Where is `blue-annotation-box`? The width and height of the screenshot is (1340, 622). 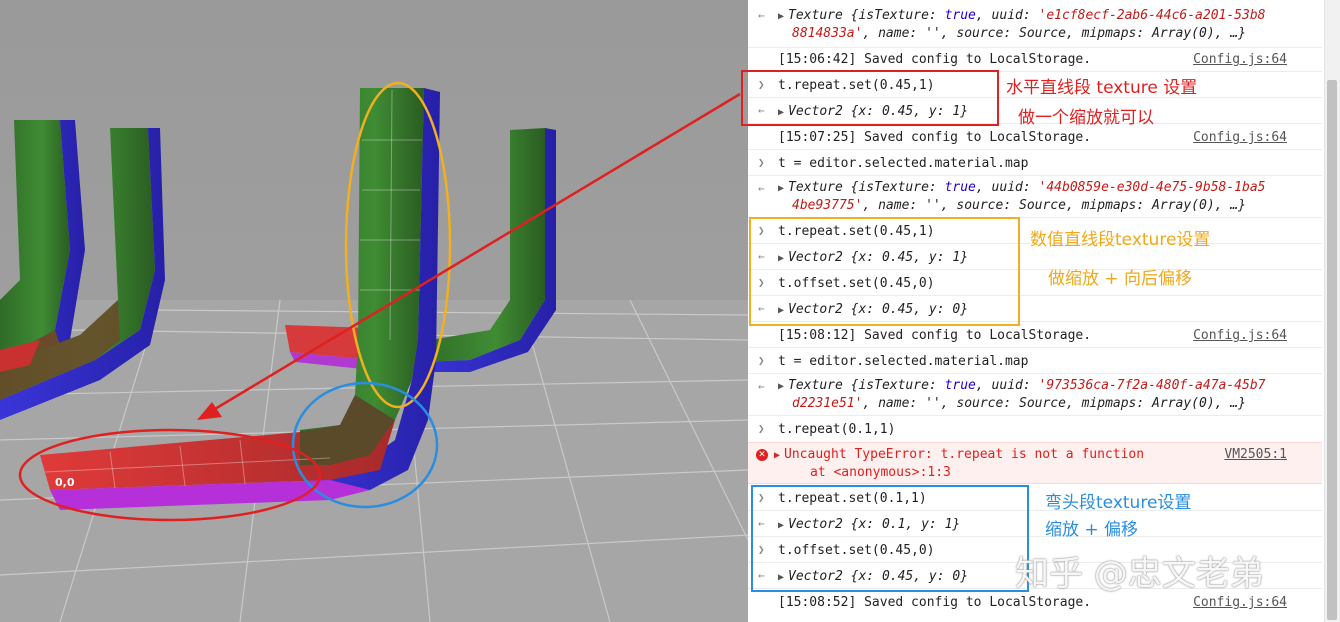 blue-annotation-box is located at coordinates (890, 538).